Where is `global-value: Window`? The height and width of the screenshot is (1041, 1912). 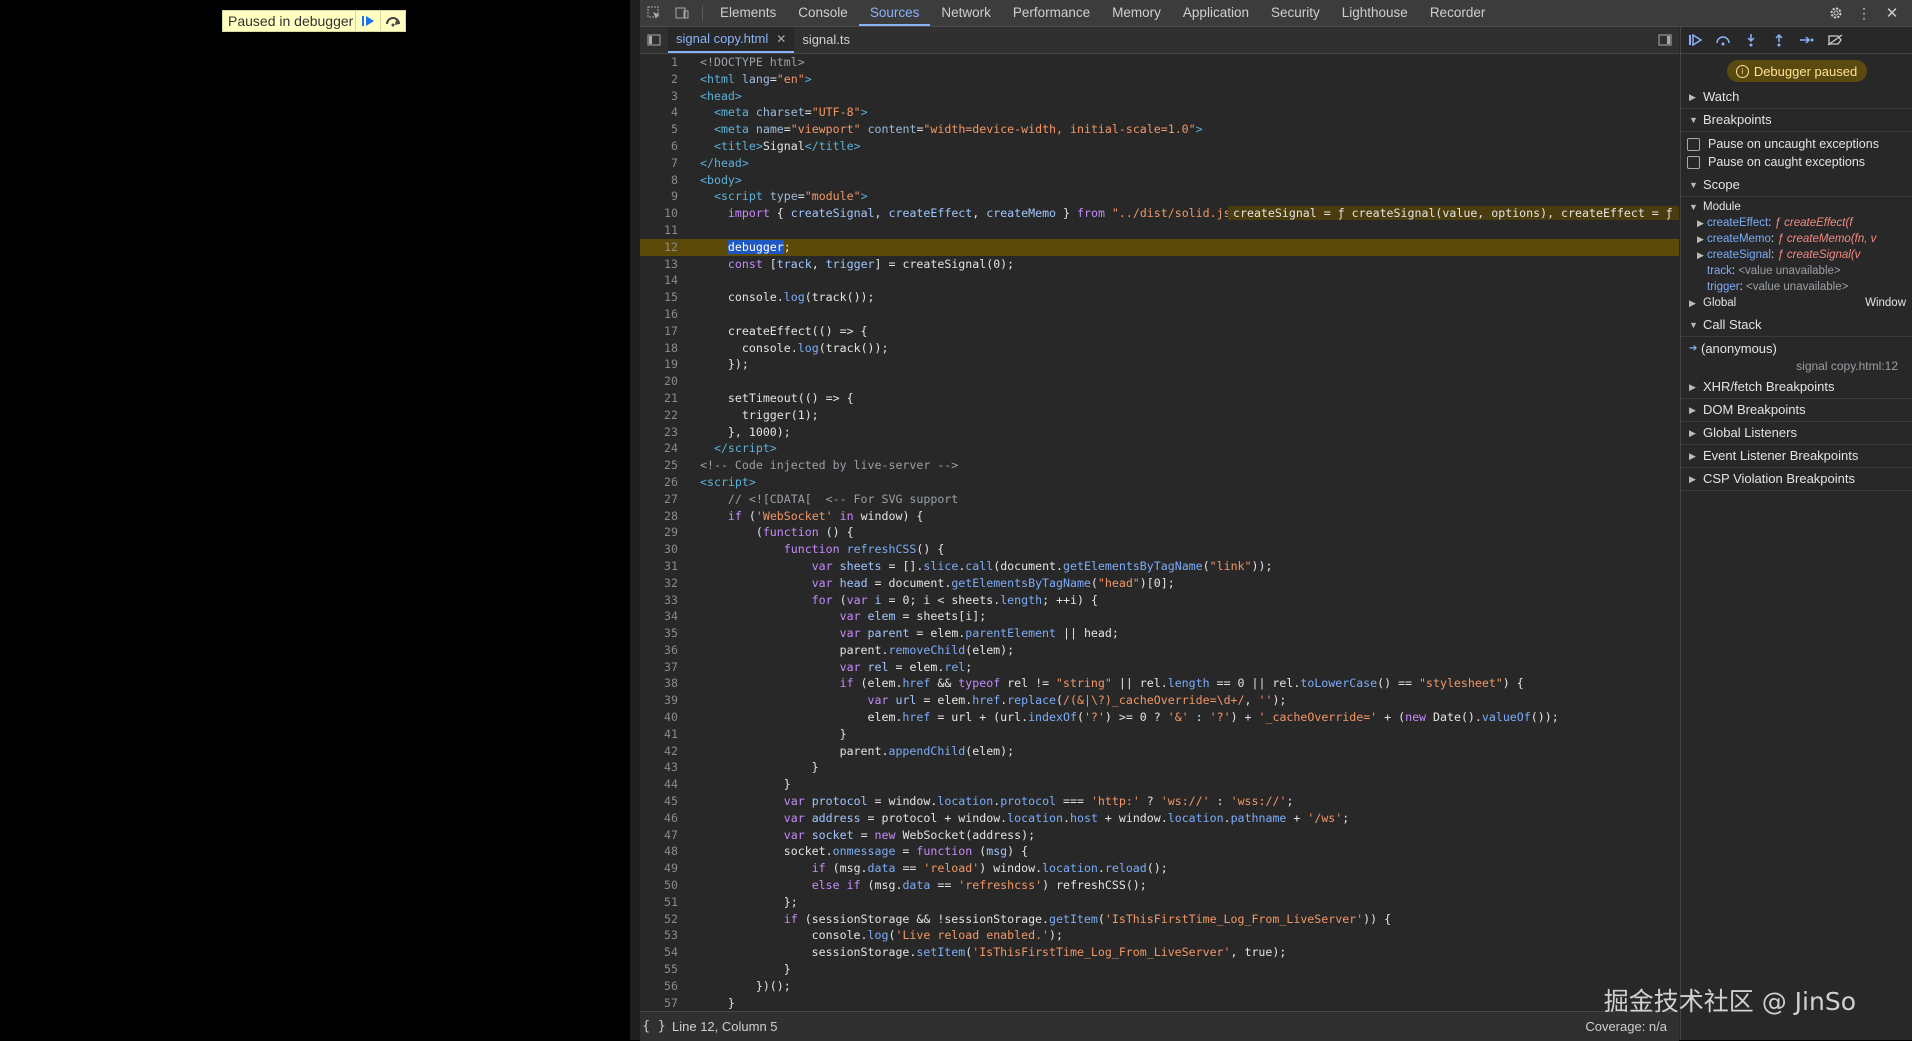
global-value: Window is located at coordinates (1885, 303).